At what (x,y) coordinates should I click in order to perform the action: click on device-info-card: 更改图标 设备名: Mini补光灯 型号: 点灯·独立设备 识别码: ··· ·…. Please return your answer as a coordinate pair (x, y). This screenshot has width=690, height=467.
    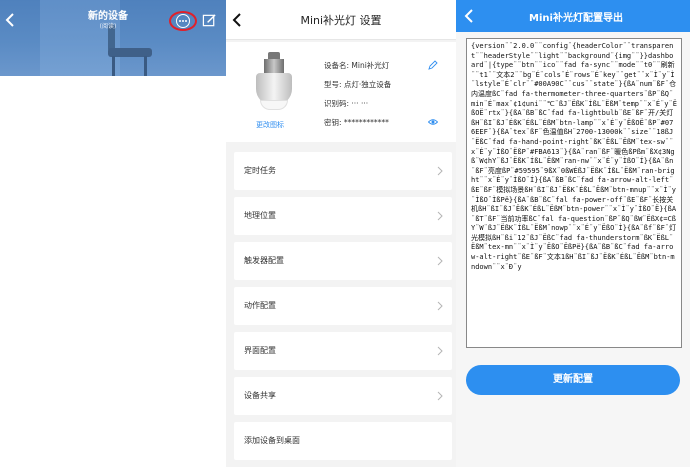
    Looking at the image, I should click on (341, 92).